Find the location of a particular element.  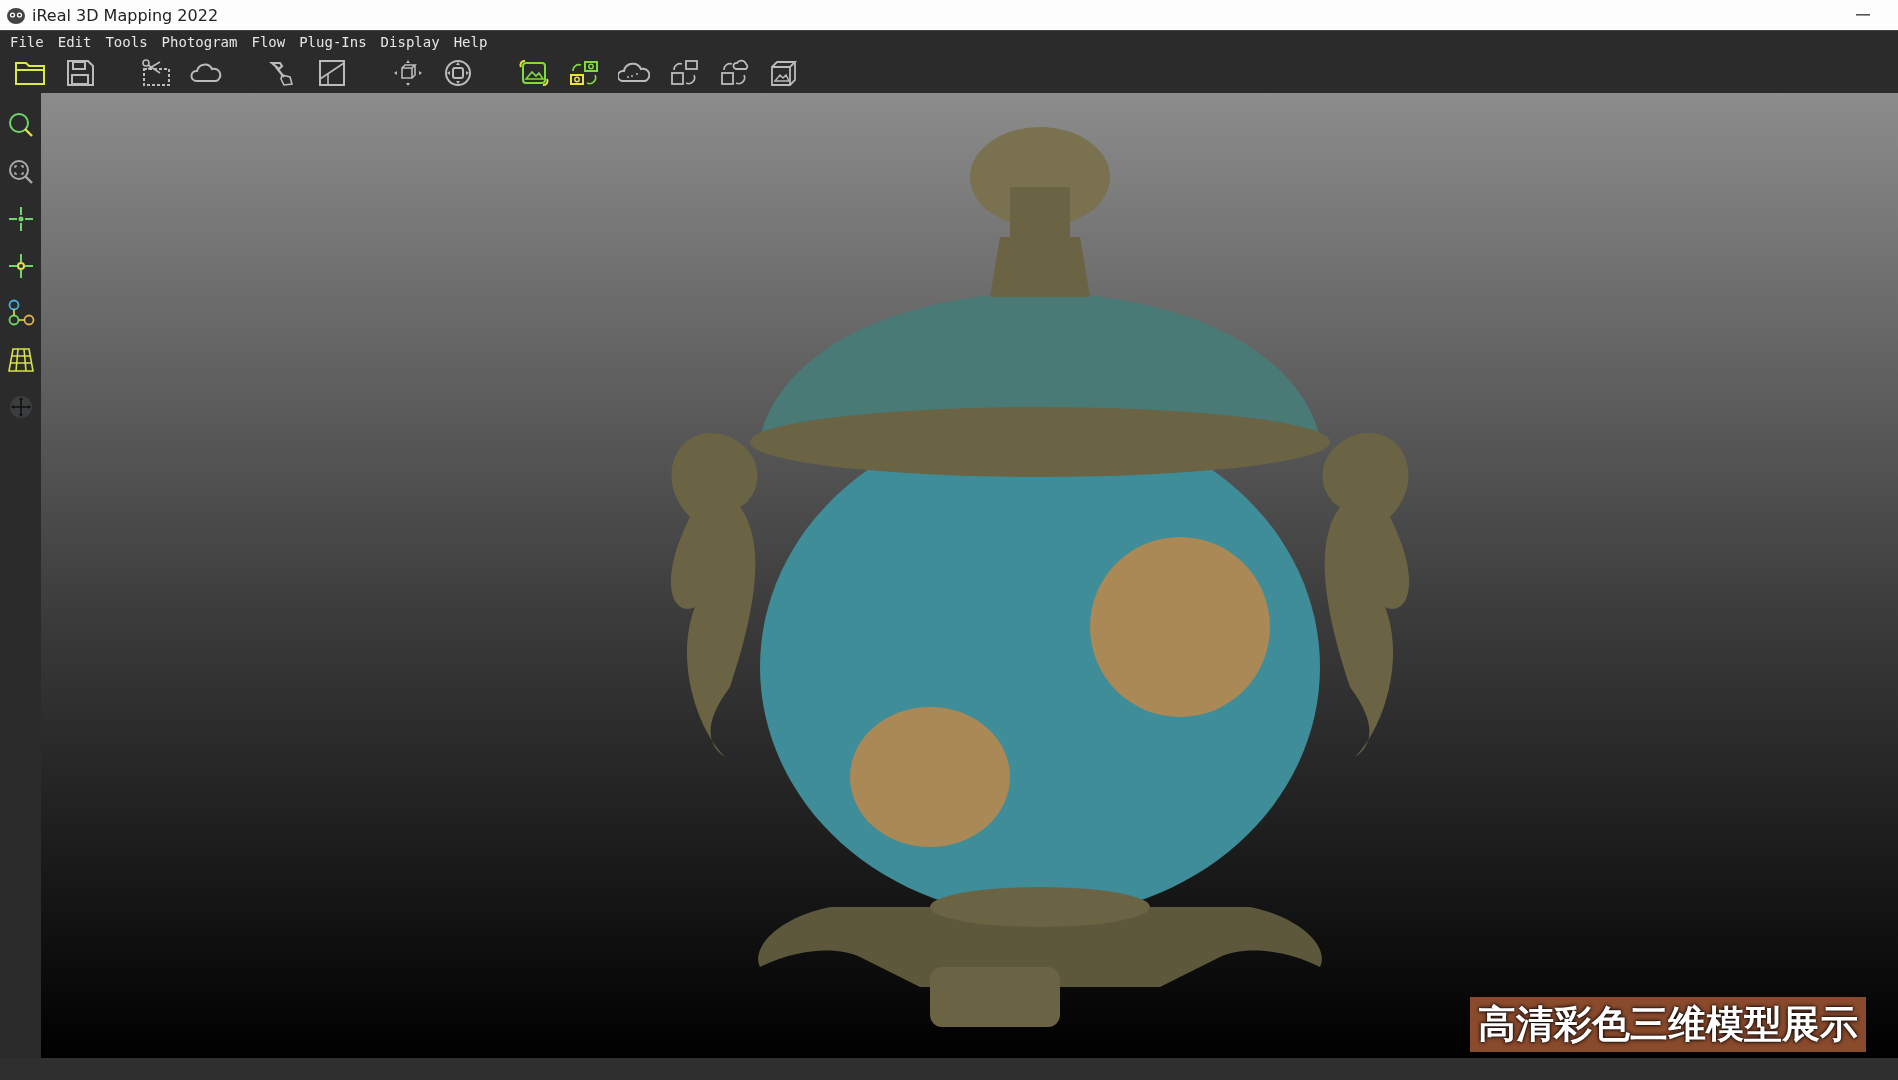

menu-item: Plug-Ins is located at coordinates (333, 42).